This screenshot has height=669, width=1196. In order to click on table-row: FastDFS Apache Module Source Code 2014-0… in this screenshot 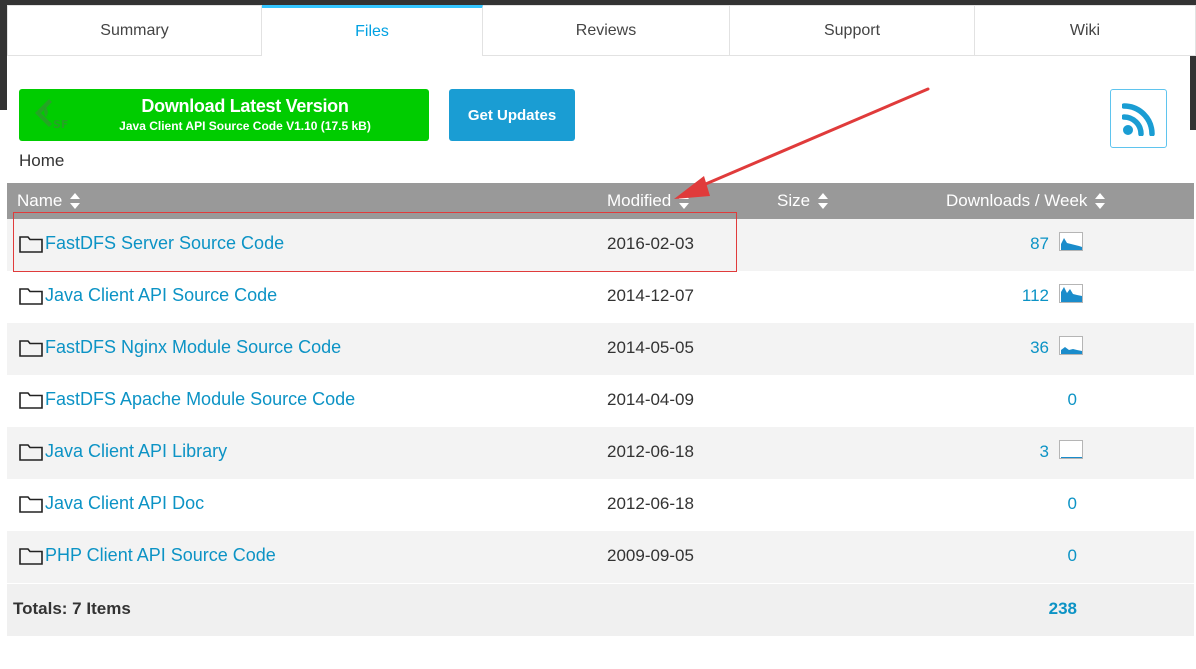, I will do `click(600, 401)`.